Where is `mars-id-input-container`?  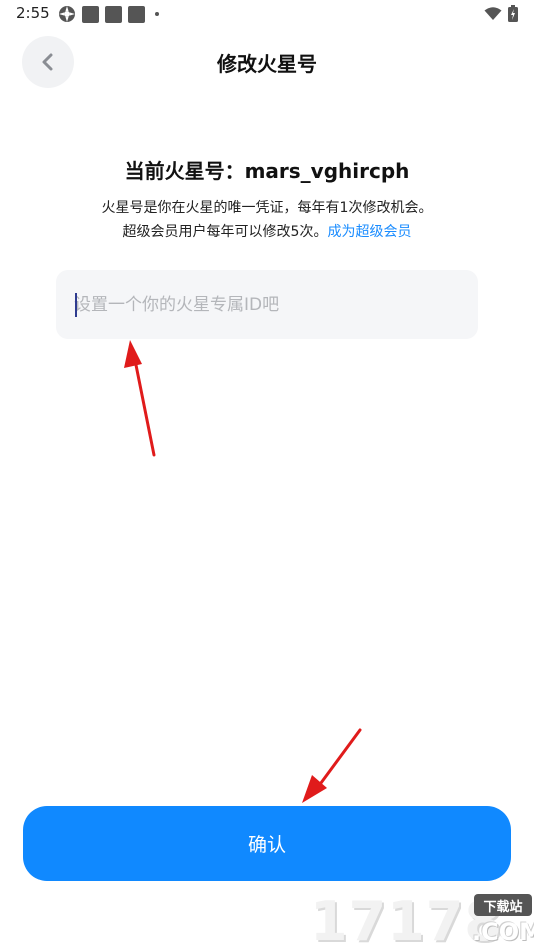 mars-id-input-container is located at coordinates (267, 304).